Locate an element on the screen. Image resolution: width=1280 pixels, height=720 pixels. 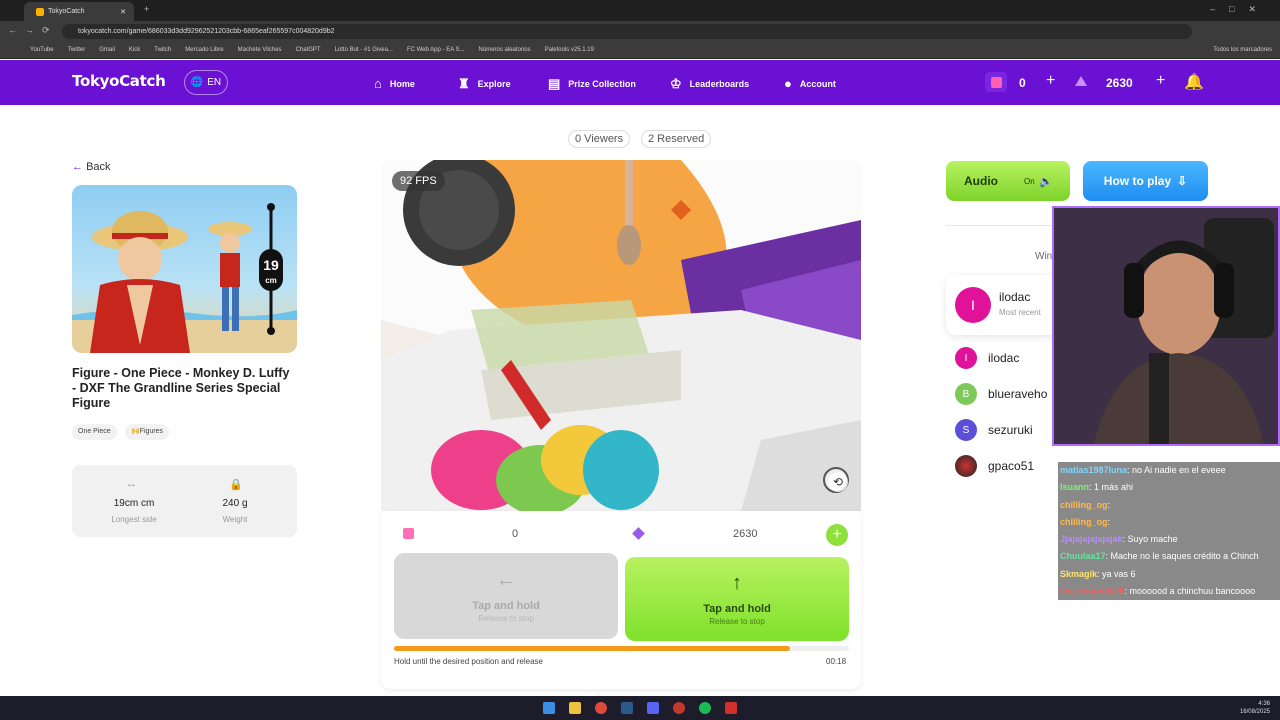
chat-line: Jjajajajajajajak: Suyo mache is located at coordinates (1169, 539).